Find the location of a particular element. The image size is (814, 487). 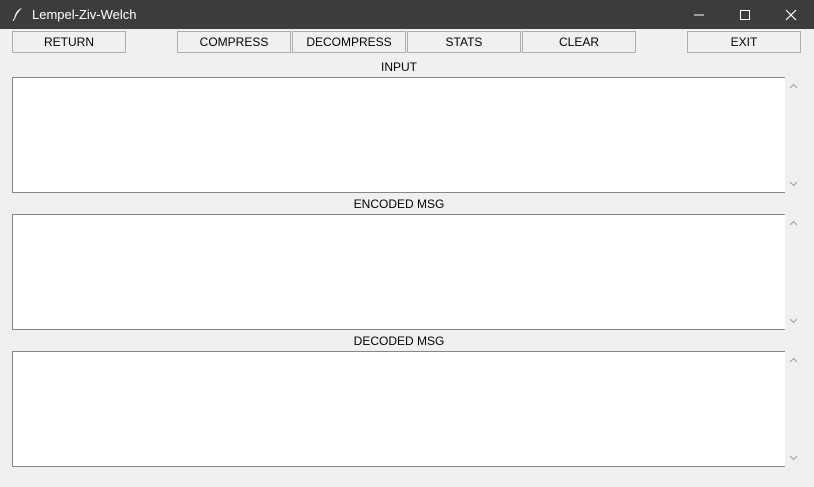

stats-button: STATS is located at coordinates (464, 42).